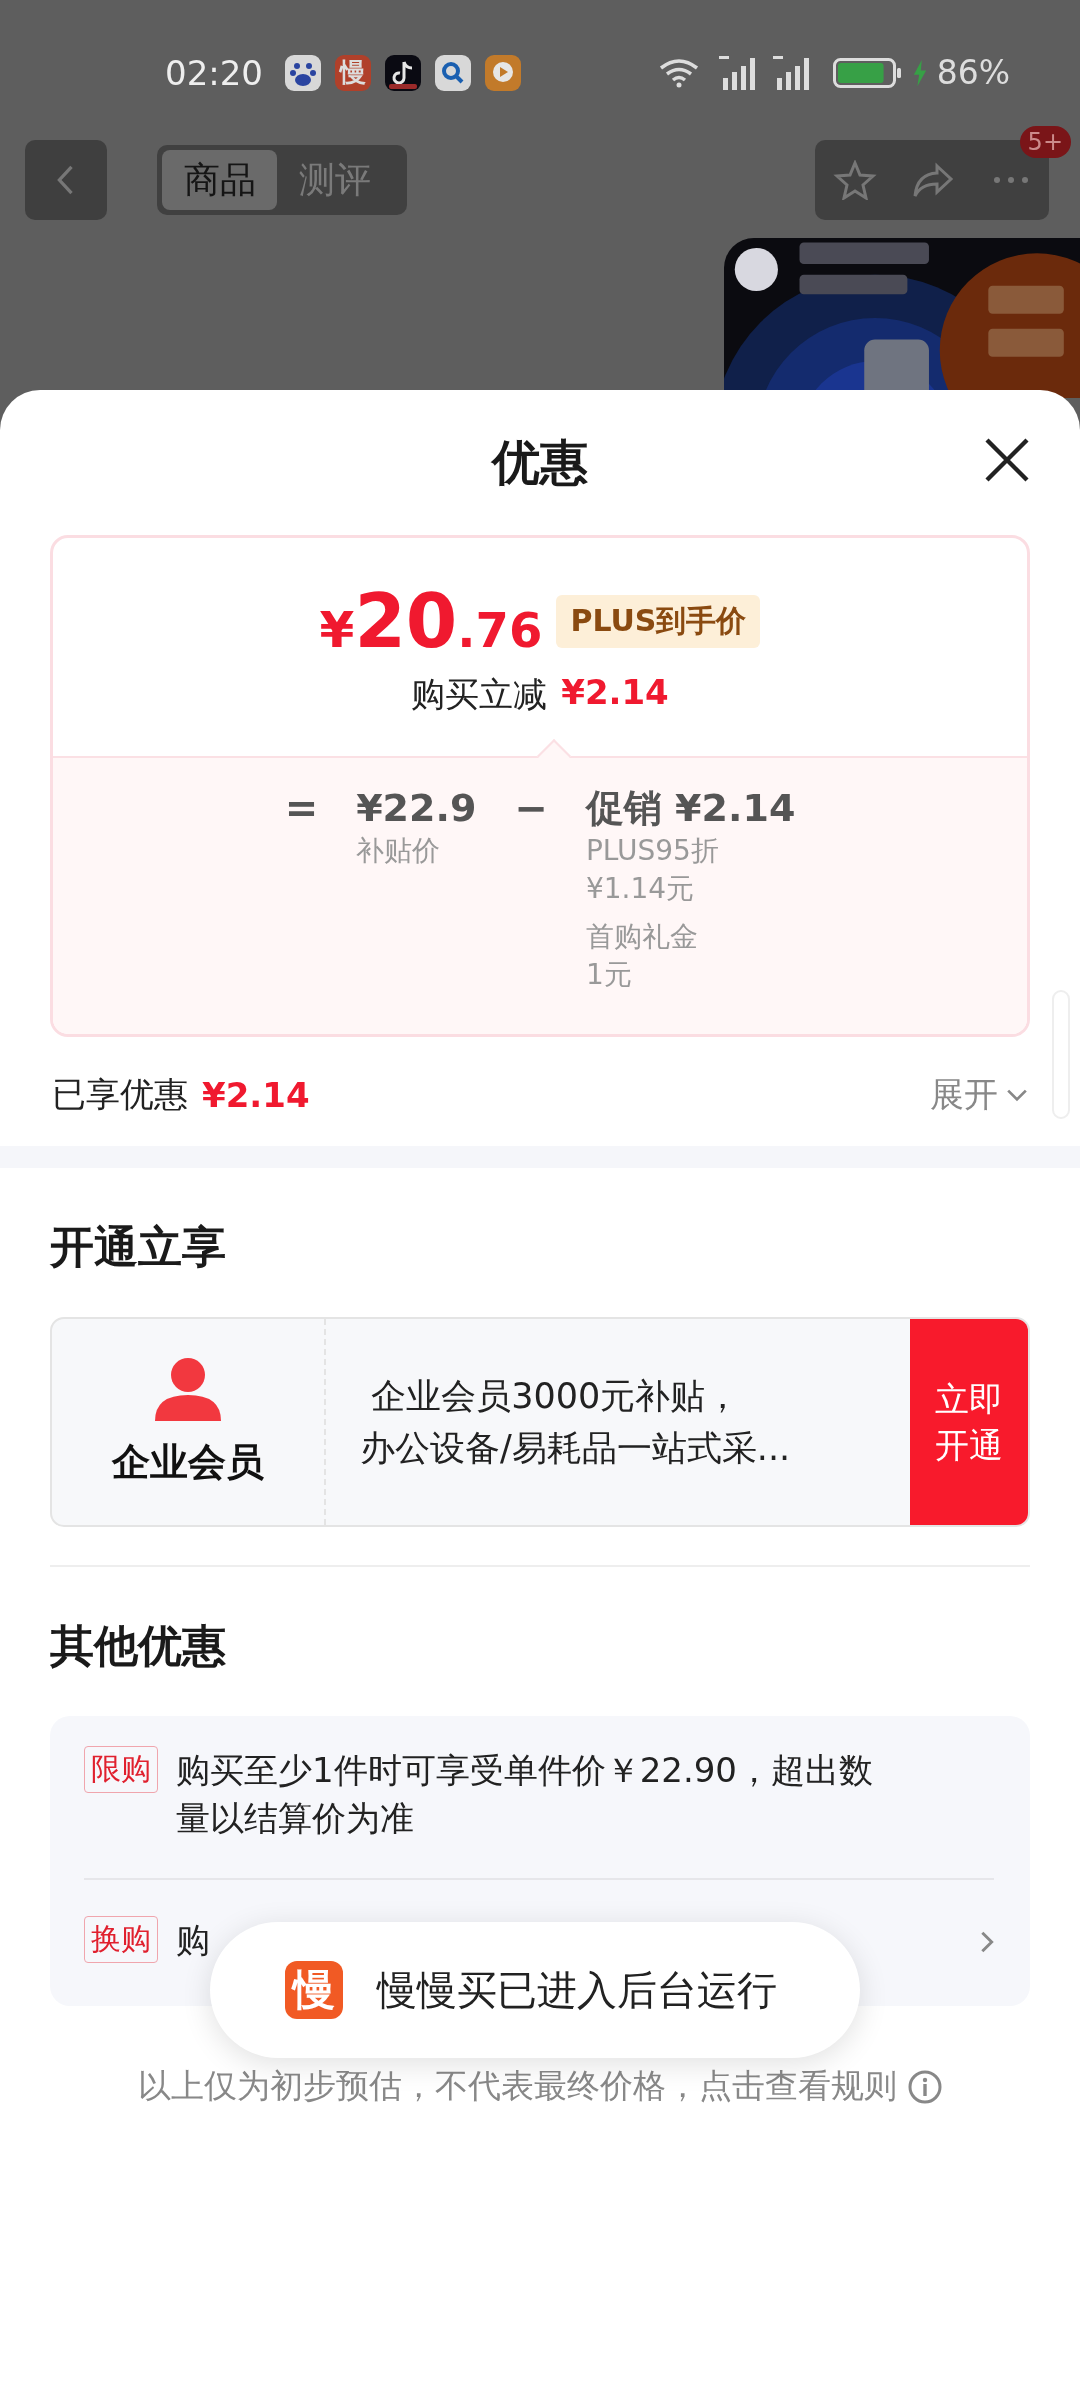 The width and height of the screenshot is (1080, 2400). What do you see at coordinates (479, 694) in the screenshot?
I see `reduction-label: 购买立减` at bounding box center [479, 694].